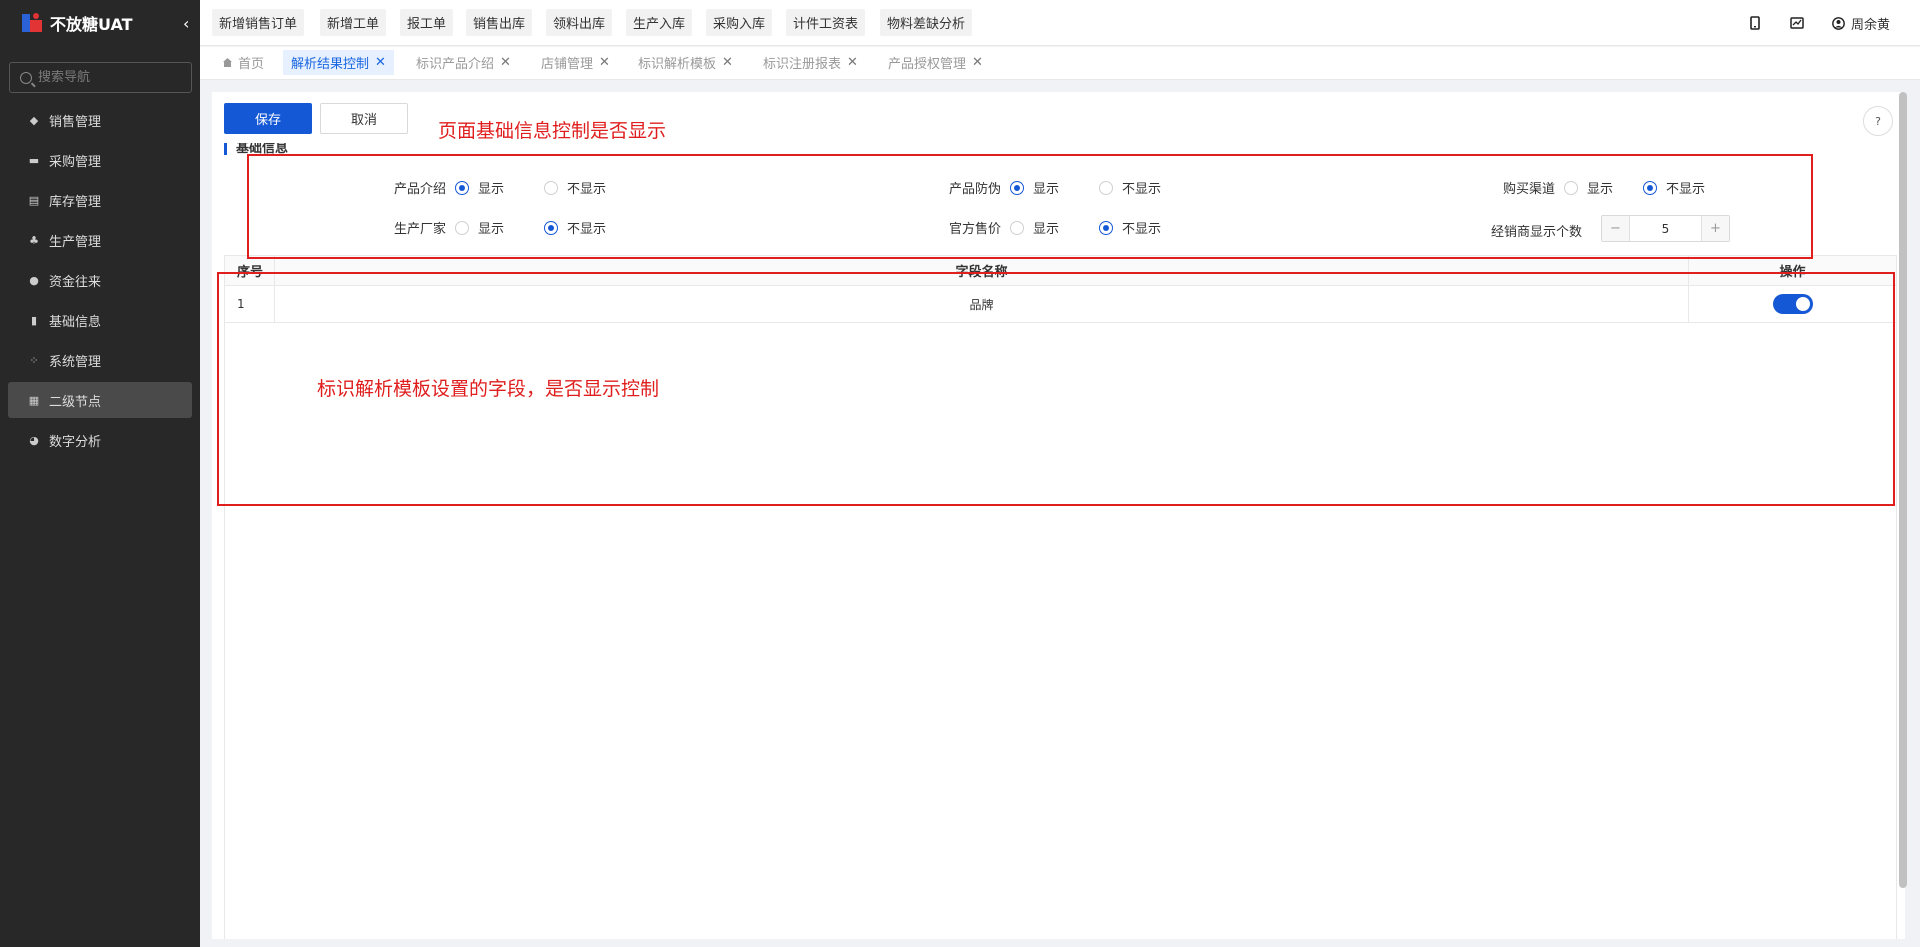 This screenshot has width=1920, height=947. What do you see at coordinates (1529, 189) in the screenshot?
I see `field-label: 购买渠道` at bounding box center [1529, 189].